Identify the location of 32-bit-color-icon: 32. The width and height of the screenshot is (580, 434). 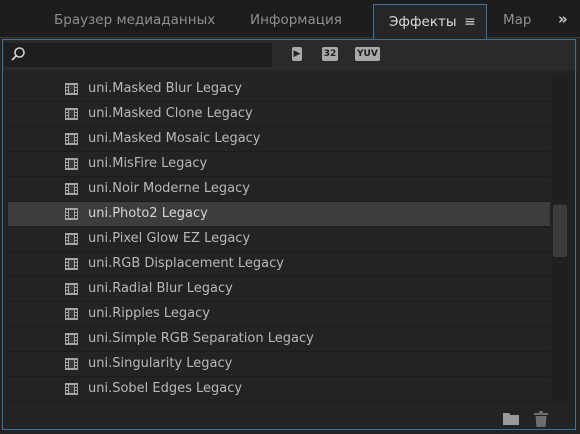
(330, 54).